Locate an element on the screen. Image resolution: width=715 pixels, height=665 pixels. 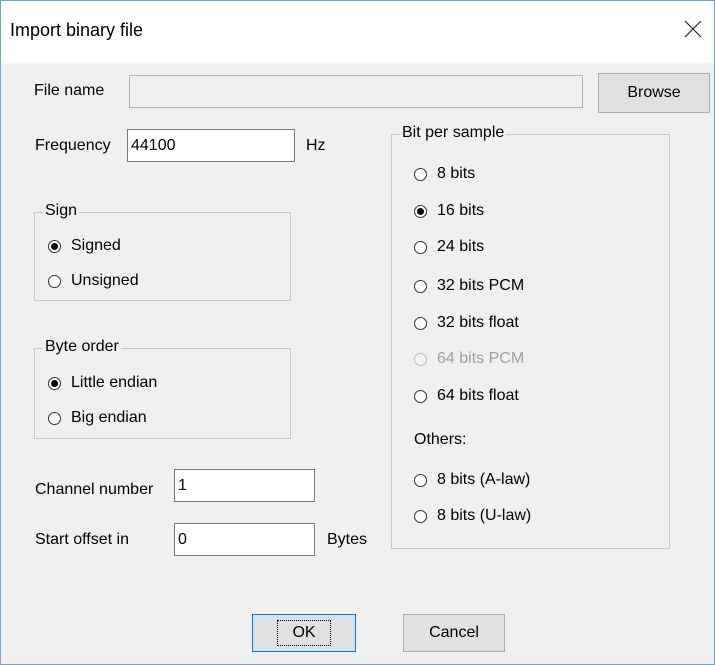
channel-number-field is located at coordinates (244, 485).